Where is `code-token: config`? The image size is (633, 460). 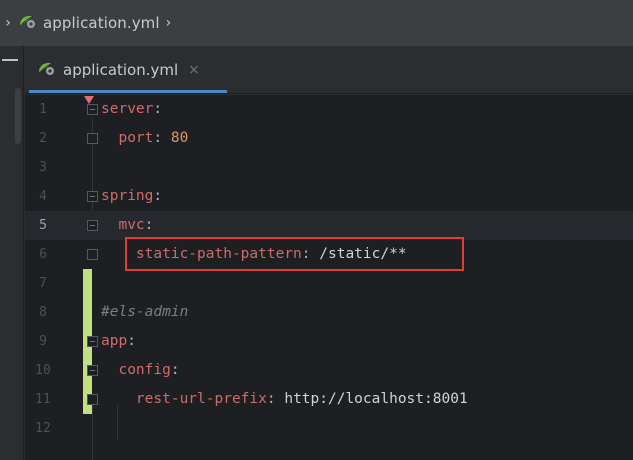
code-token: config is located at coordinates (136, 370).